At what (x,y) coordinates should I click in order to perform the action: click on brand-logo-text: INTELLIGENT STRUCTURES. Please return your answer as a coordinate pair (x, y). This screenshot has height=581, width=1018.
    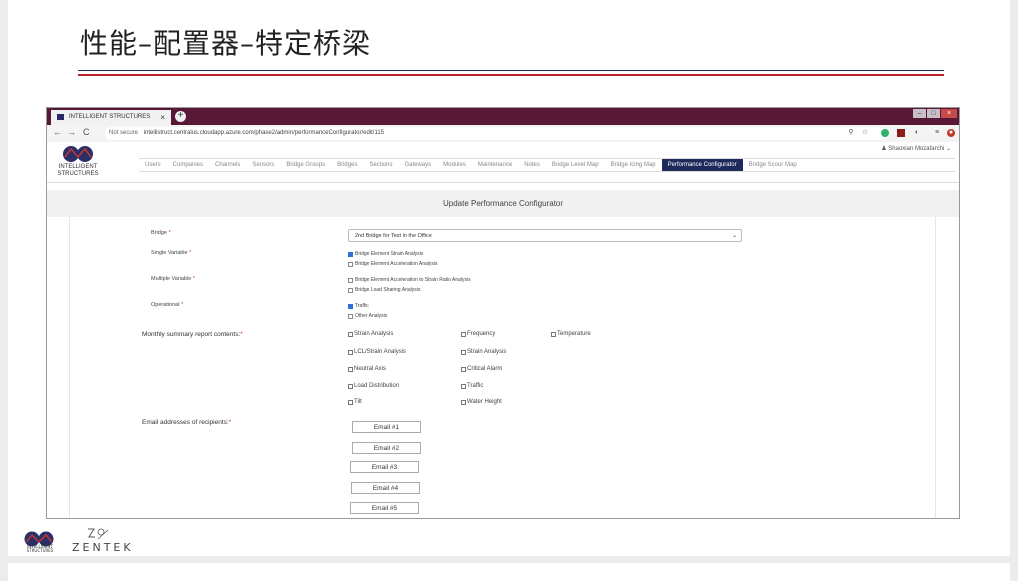
    Looking at the image, I should click on (40, 548).